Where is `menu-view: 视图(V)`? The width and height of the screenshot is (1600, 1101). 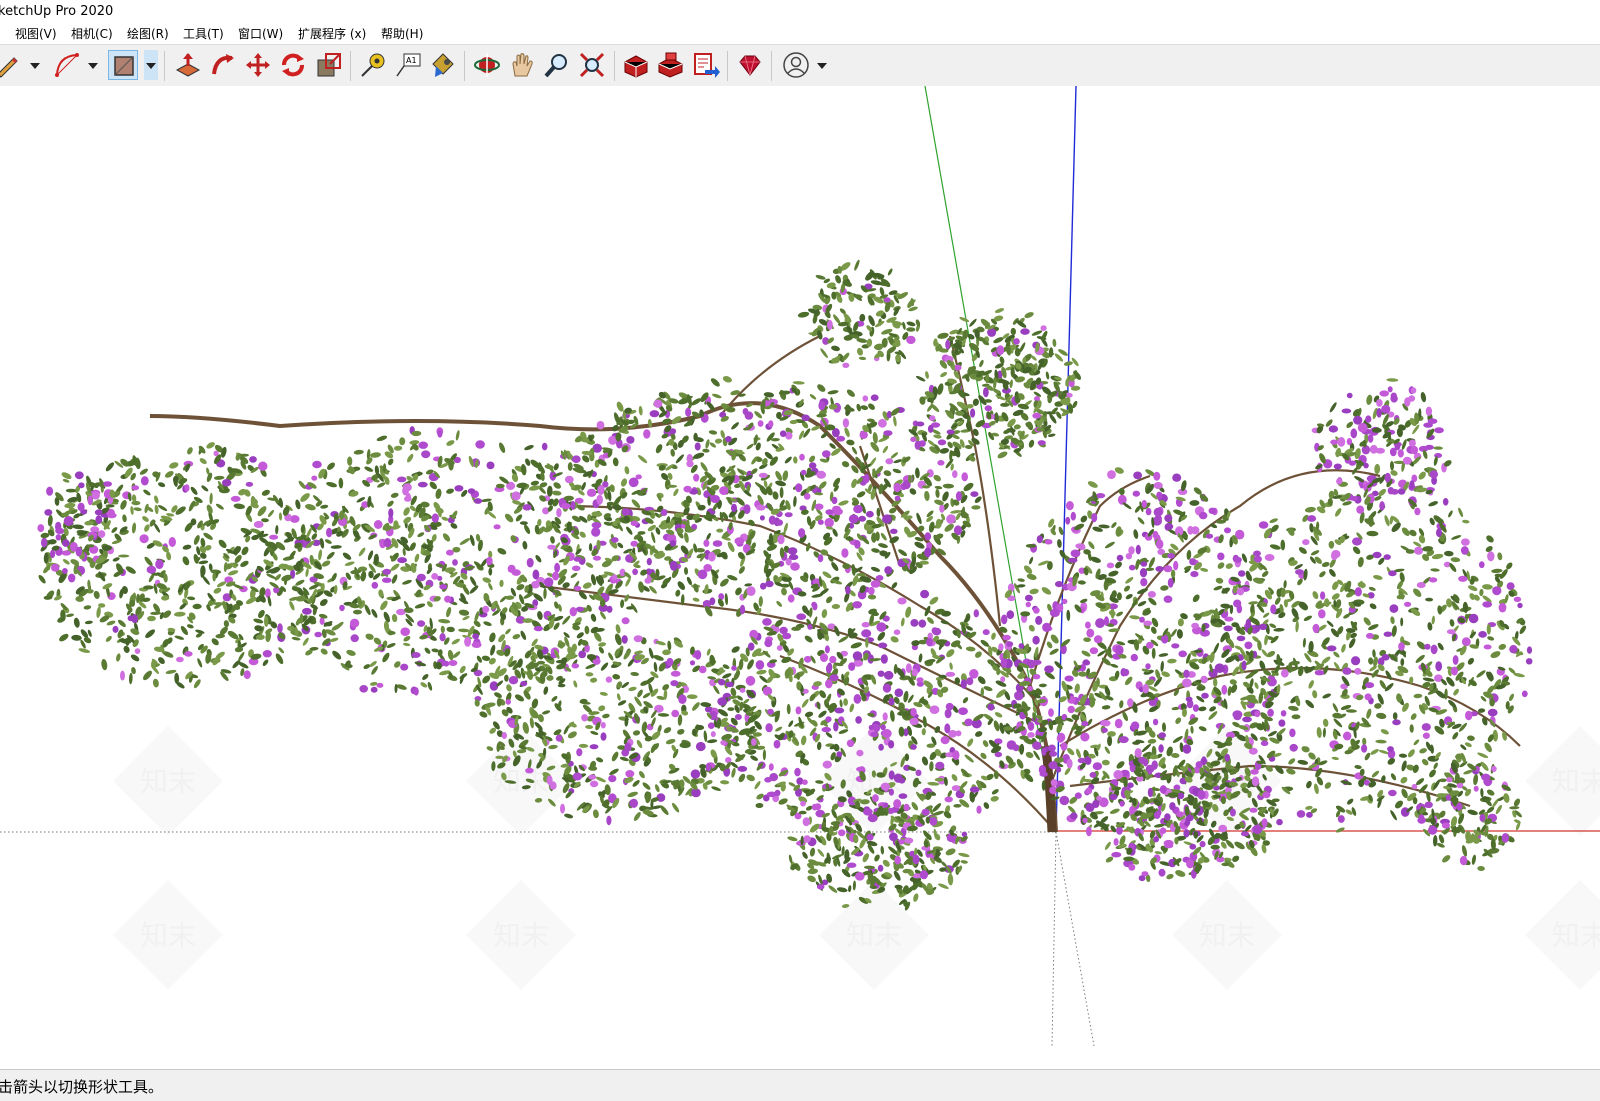
menu-view: 视图(V) is located at coordinates (36, 34).